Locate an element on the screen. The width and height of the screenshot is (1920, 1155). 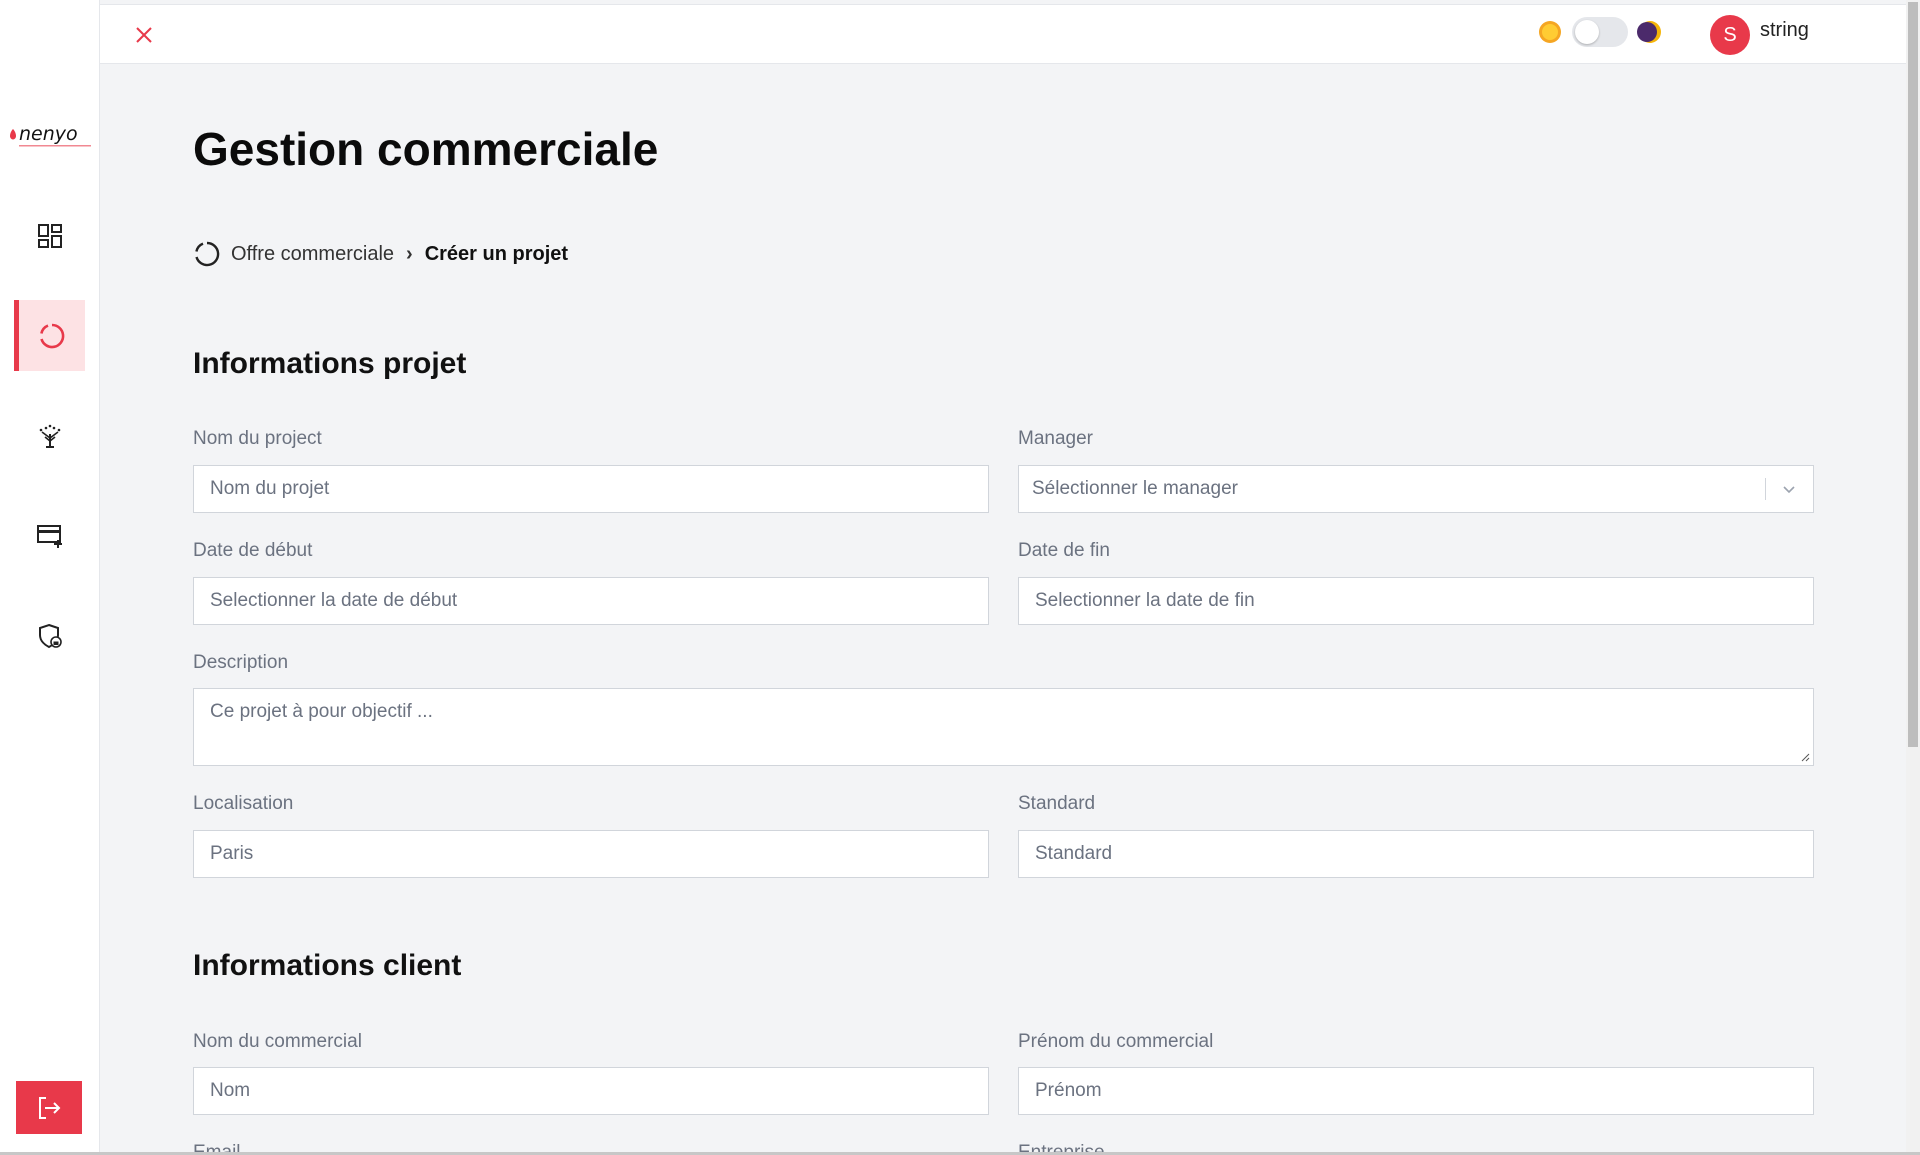
topbar: S string is located at coordinates (1003, 34).